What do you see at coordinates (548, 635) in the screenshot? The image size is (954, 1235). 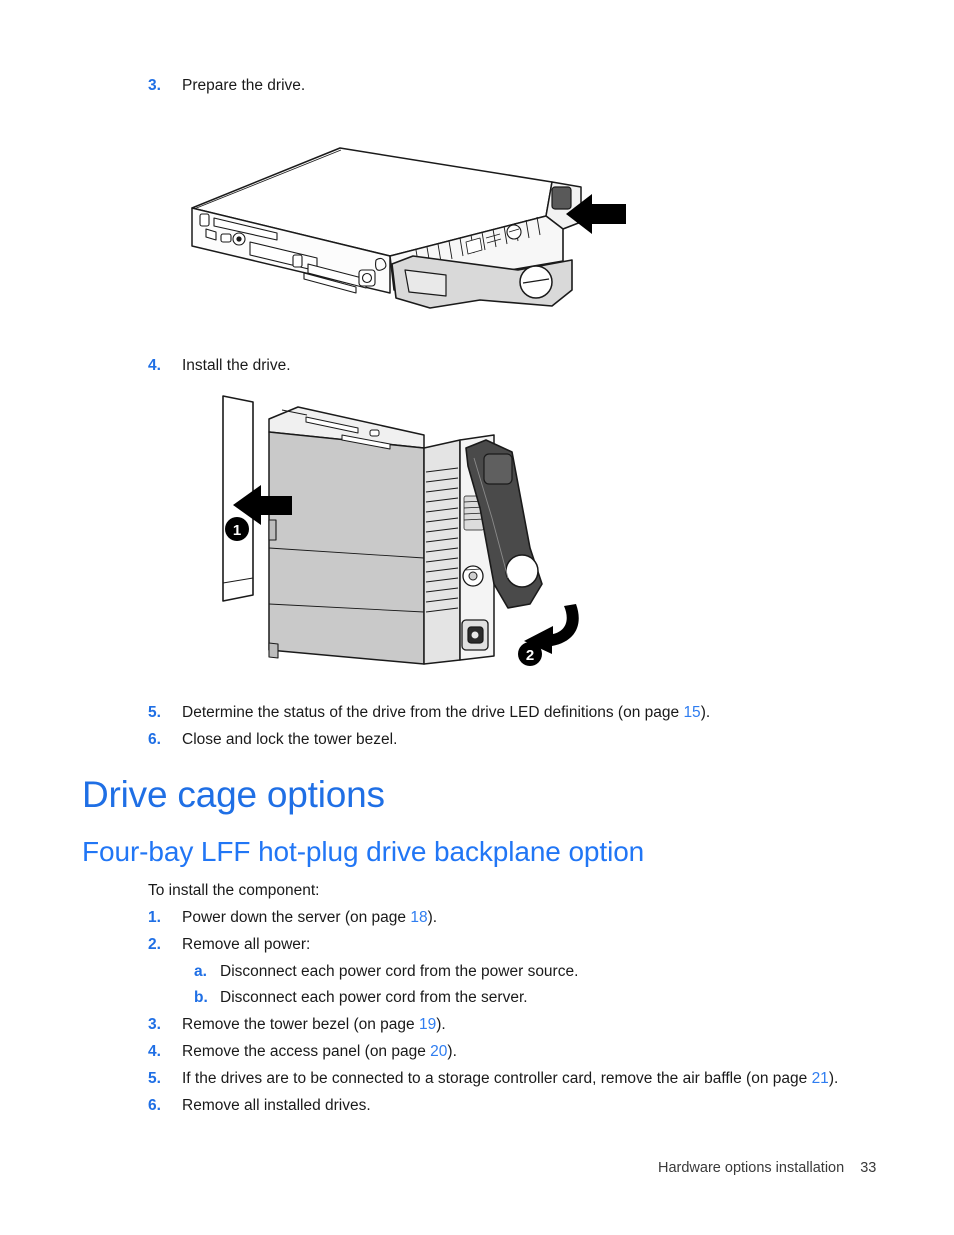 I see `callout-2-close-arrow: 2` at bounding box center [548, 635].